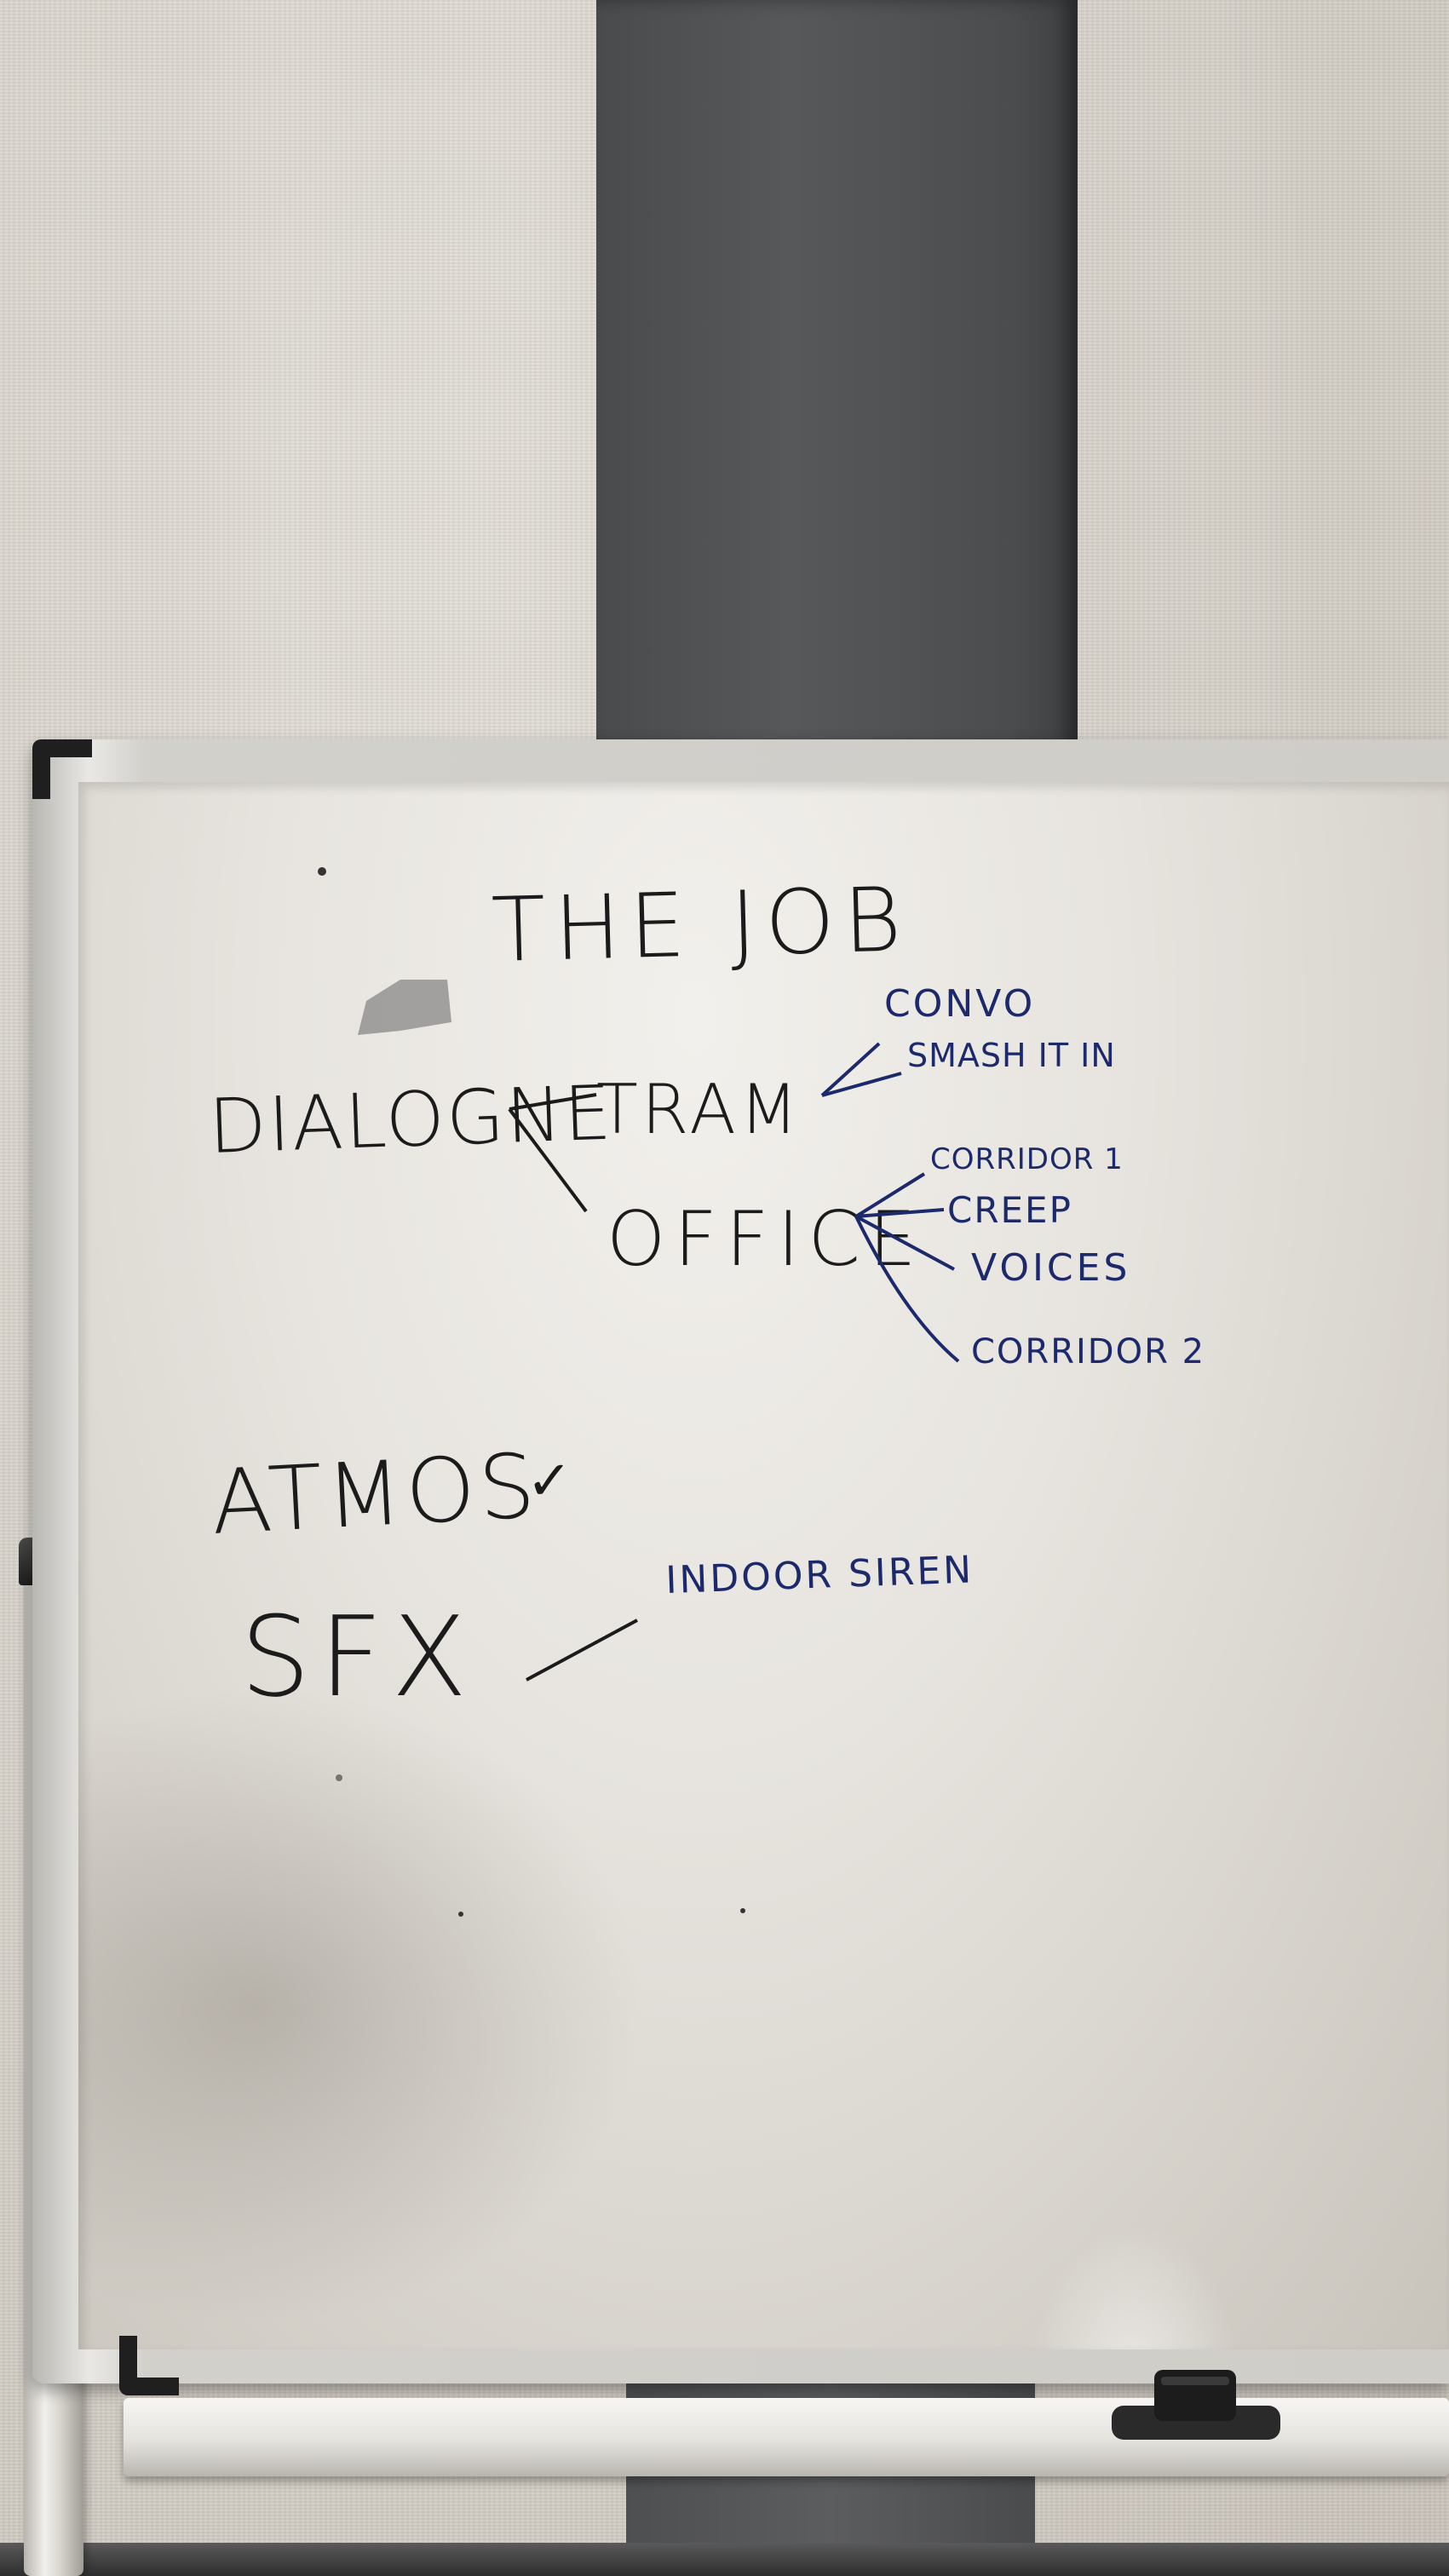 This screenshot has width=1449, height=2576. I want to click on board-title: THE JOB, so click(701, 925).